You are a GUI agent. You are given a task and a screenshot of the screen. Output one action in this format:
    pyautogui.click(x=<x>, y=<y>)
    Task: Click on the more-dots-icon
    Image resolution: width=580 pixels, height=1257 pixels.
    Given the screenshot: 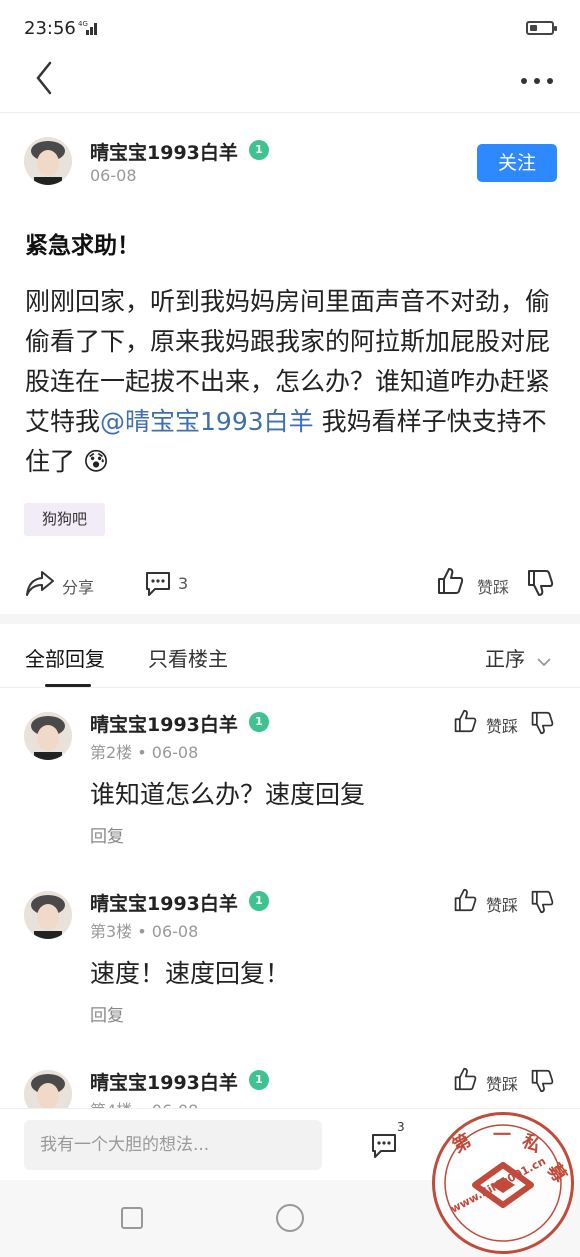 What is the action you would take?
    pyautogui.click(x=537, y=81)
    